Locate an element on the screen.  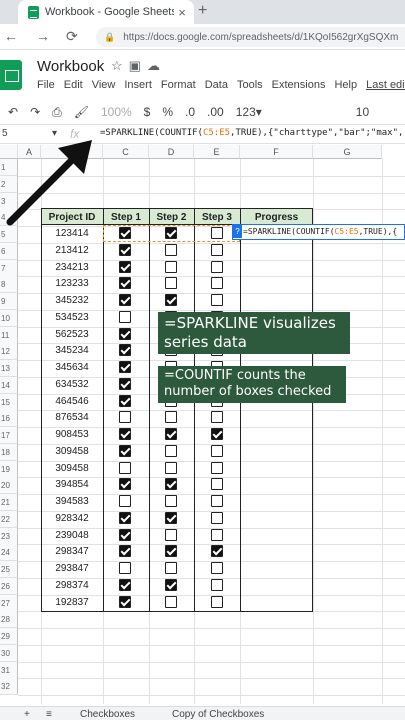
menu-item-tools: Tools is located at coordinates (250, 85).